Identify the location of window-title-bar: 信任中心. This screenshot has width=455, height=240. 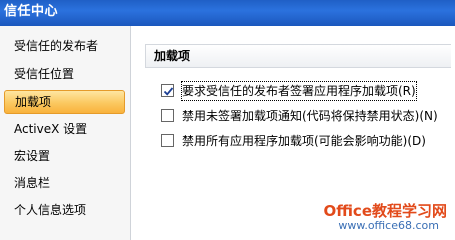
(227, 13).